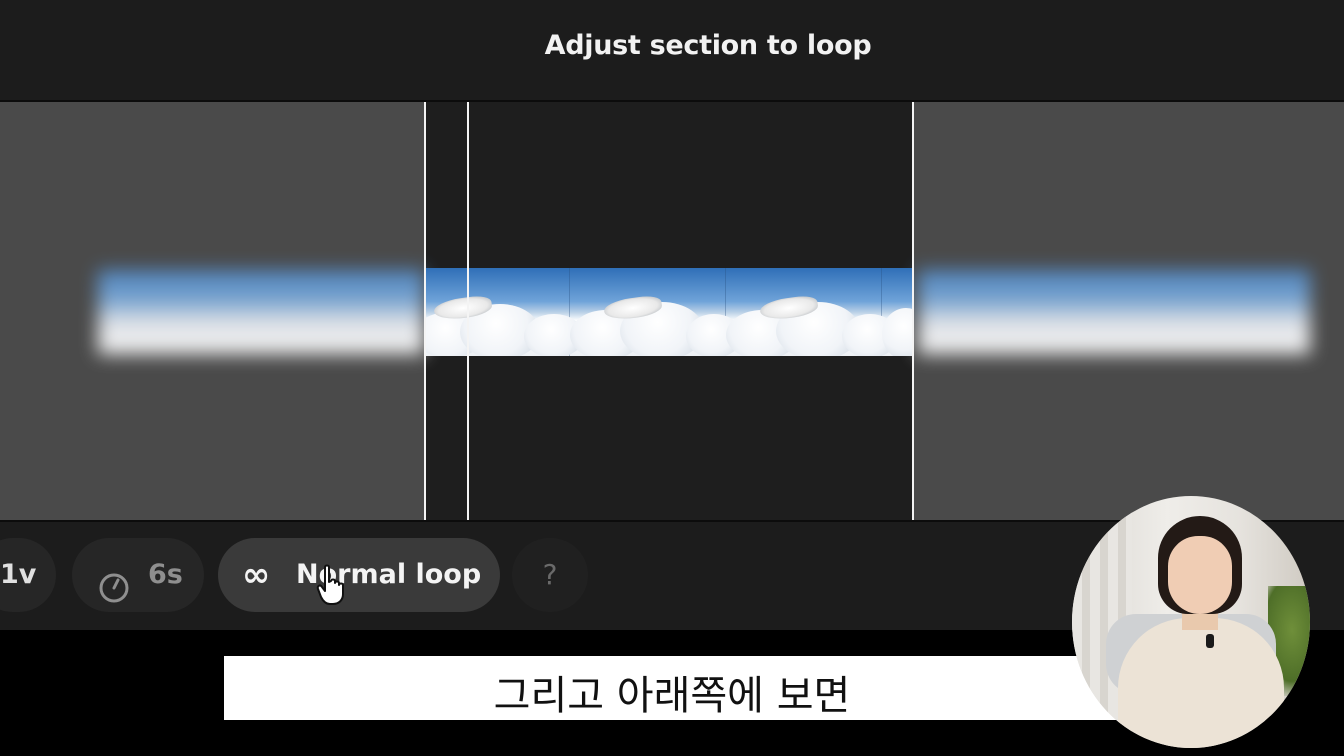 Image resolution: width=1344 pixels, height=756 pixels. Describe the element at coordinates (425, 312) in the screenshot. I see `loop-start-handle` at that location.